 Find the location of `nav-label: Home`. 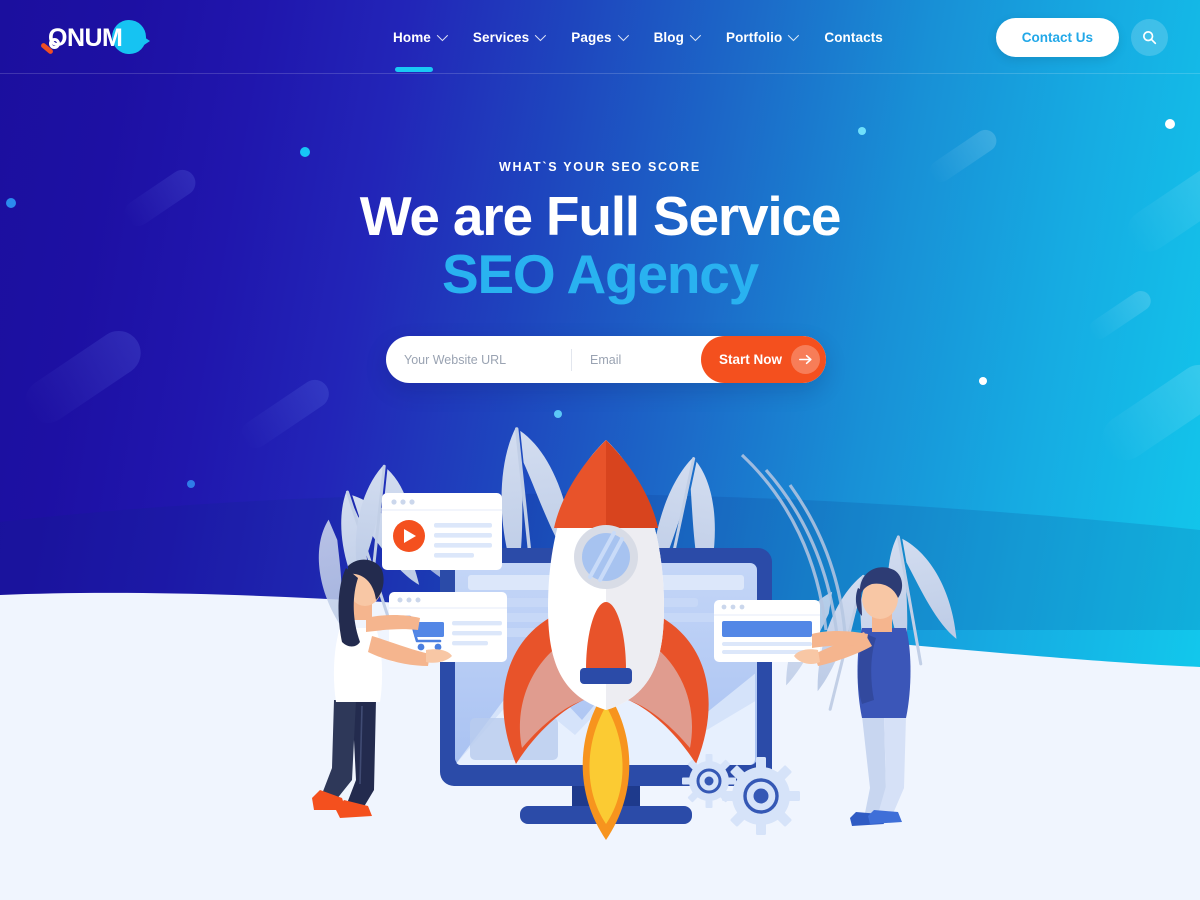

nav-label: Home is located at coordinates (412, 37).